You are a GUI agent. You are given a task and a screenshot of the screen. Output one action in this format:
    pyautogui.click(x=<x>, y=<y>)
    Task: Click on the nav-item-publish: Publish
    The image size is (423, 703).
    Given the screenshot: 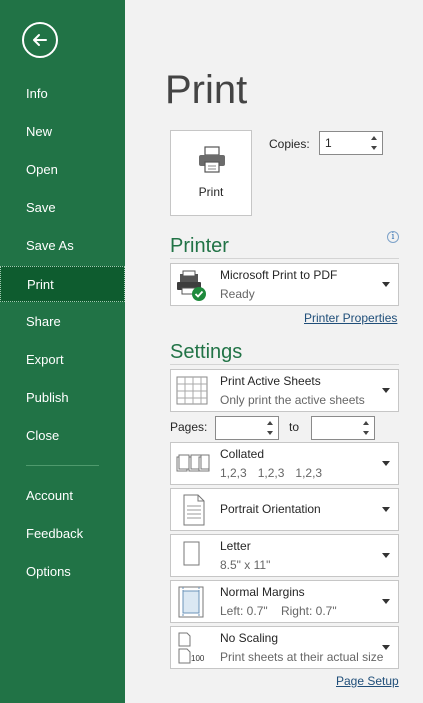 What is the action you would take?
    pyautogui.click(x=62, y=398)
    